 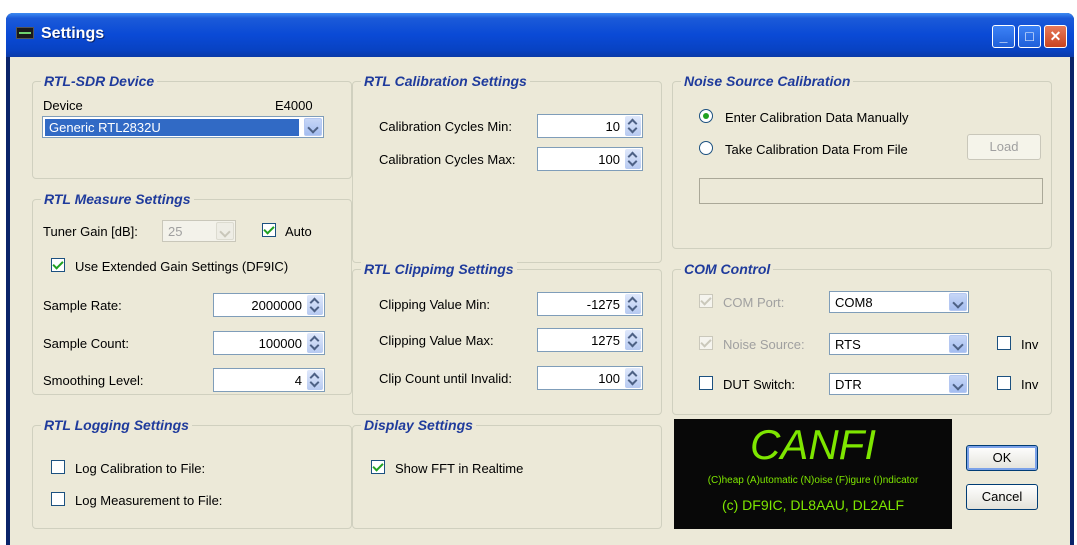 I want to click on dut-switch-label: DUT Switch:, so click(x=759, y=384).